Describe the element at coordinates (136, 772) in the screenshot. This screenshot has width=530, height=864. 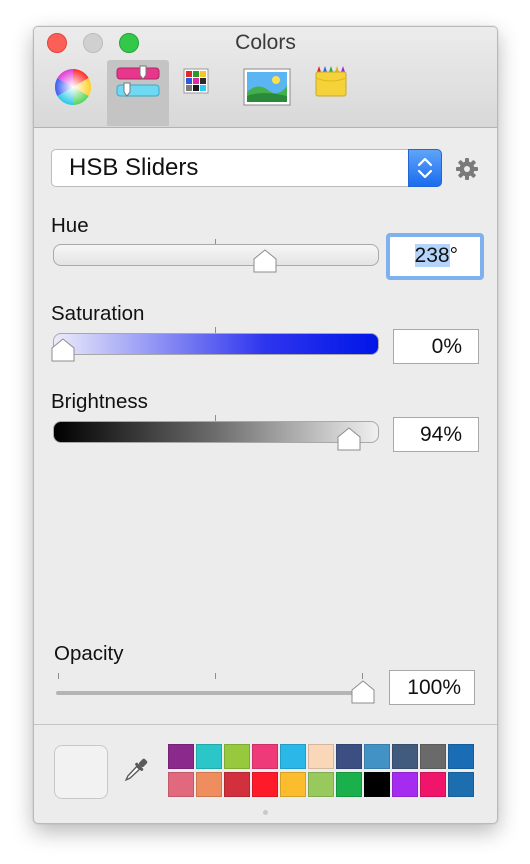
I see `eyedropper-icon` at that location.